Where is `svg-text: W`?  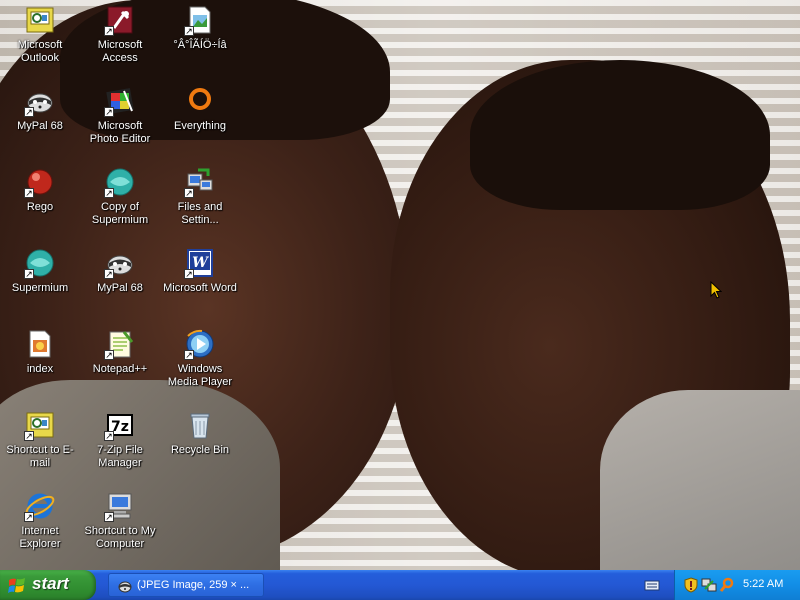 svg-text: W is located at coordinates (200, 263).